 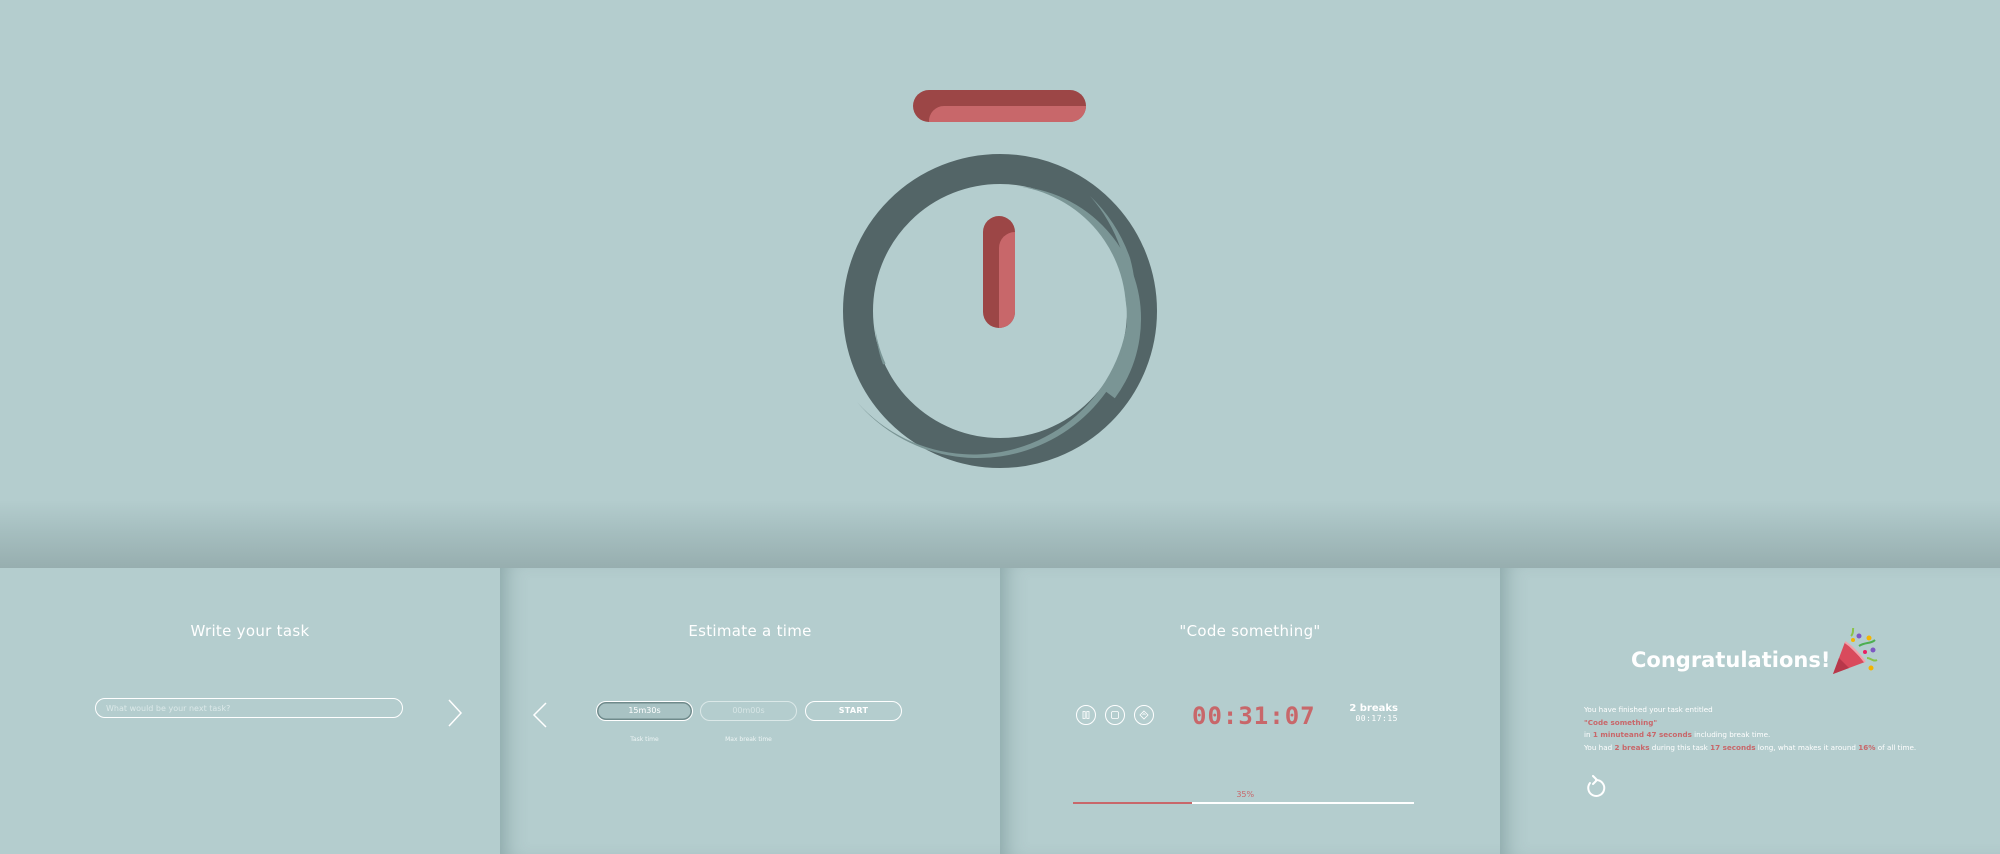 I want to click on start-button: START, so click(x=853, y=711).